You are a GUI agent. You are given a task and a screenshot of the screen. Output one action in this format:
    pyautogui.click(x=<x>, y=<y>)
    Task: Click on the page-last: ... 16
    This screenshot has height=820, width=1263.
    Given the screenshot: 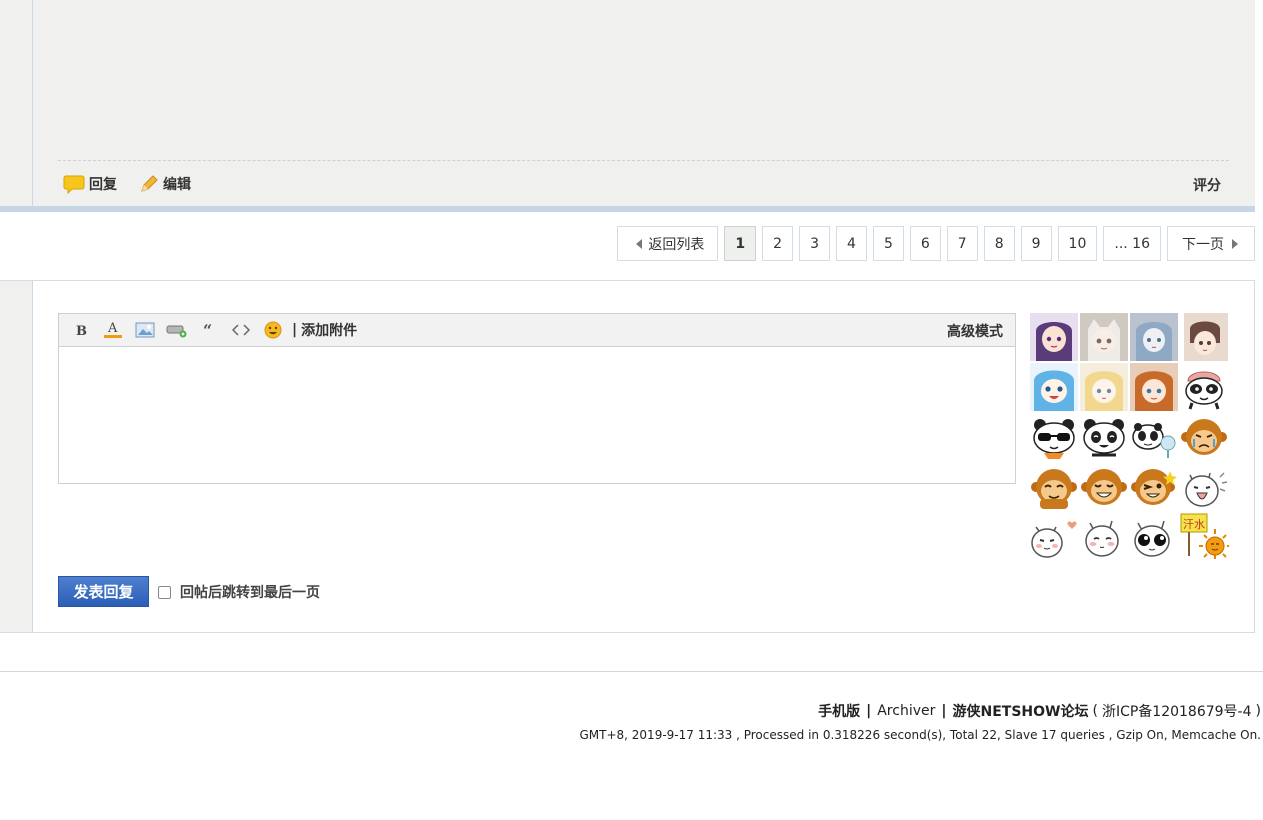 What is the action you would take?
    pyautogui.click(x=1132, y=243)
    